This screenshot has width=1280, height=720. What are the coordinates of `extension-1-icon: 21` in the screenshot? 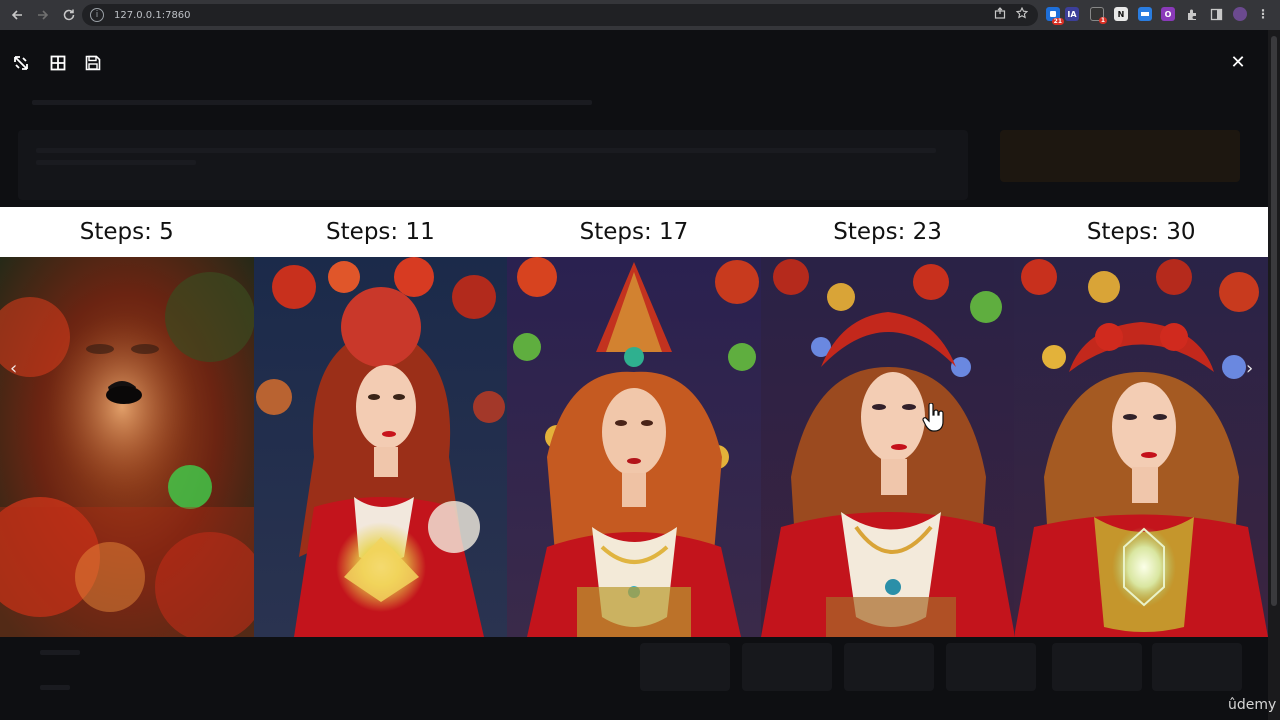 It's located at (1055, 16).